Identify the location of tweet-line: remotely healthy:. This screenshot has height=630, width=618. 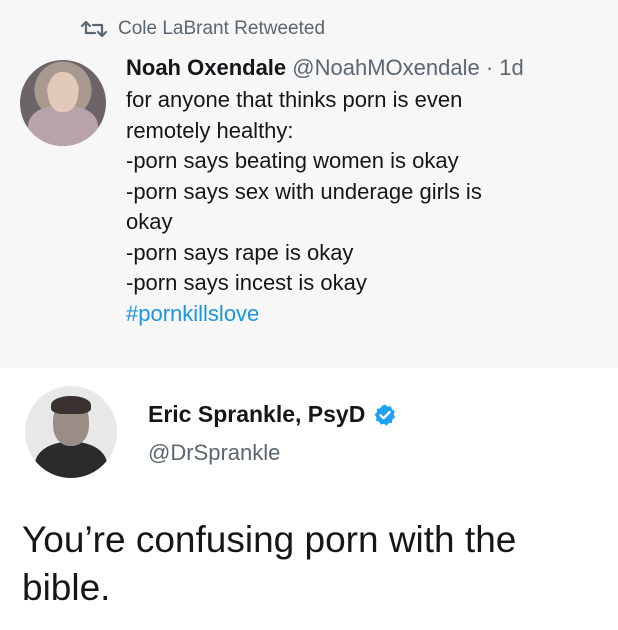
(210, 130).